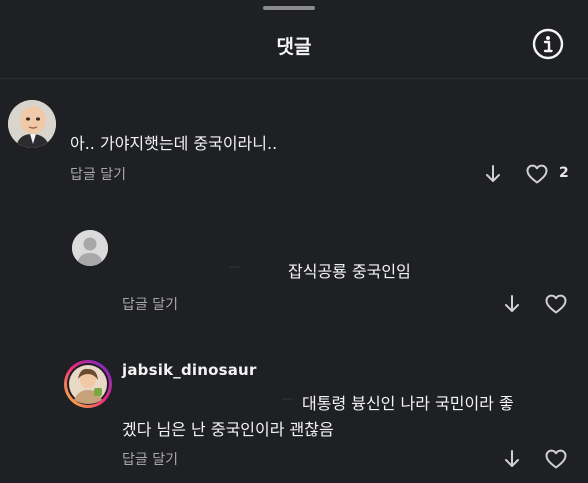 The height and width of the screenshot is (483, 588). What do you see at coordinates (349, 271) in the screenshot?
I see `comment-text: 잡식공룡 중국인임` at bounding box center [349, 271].